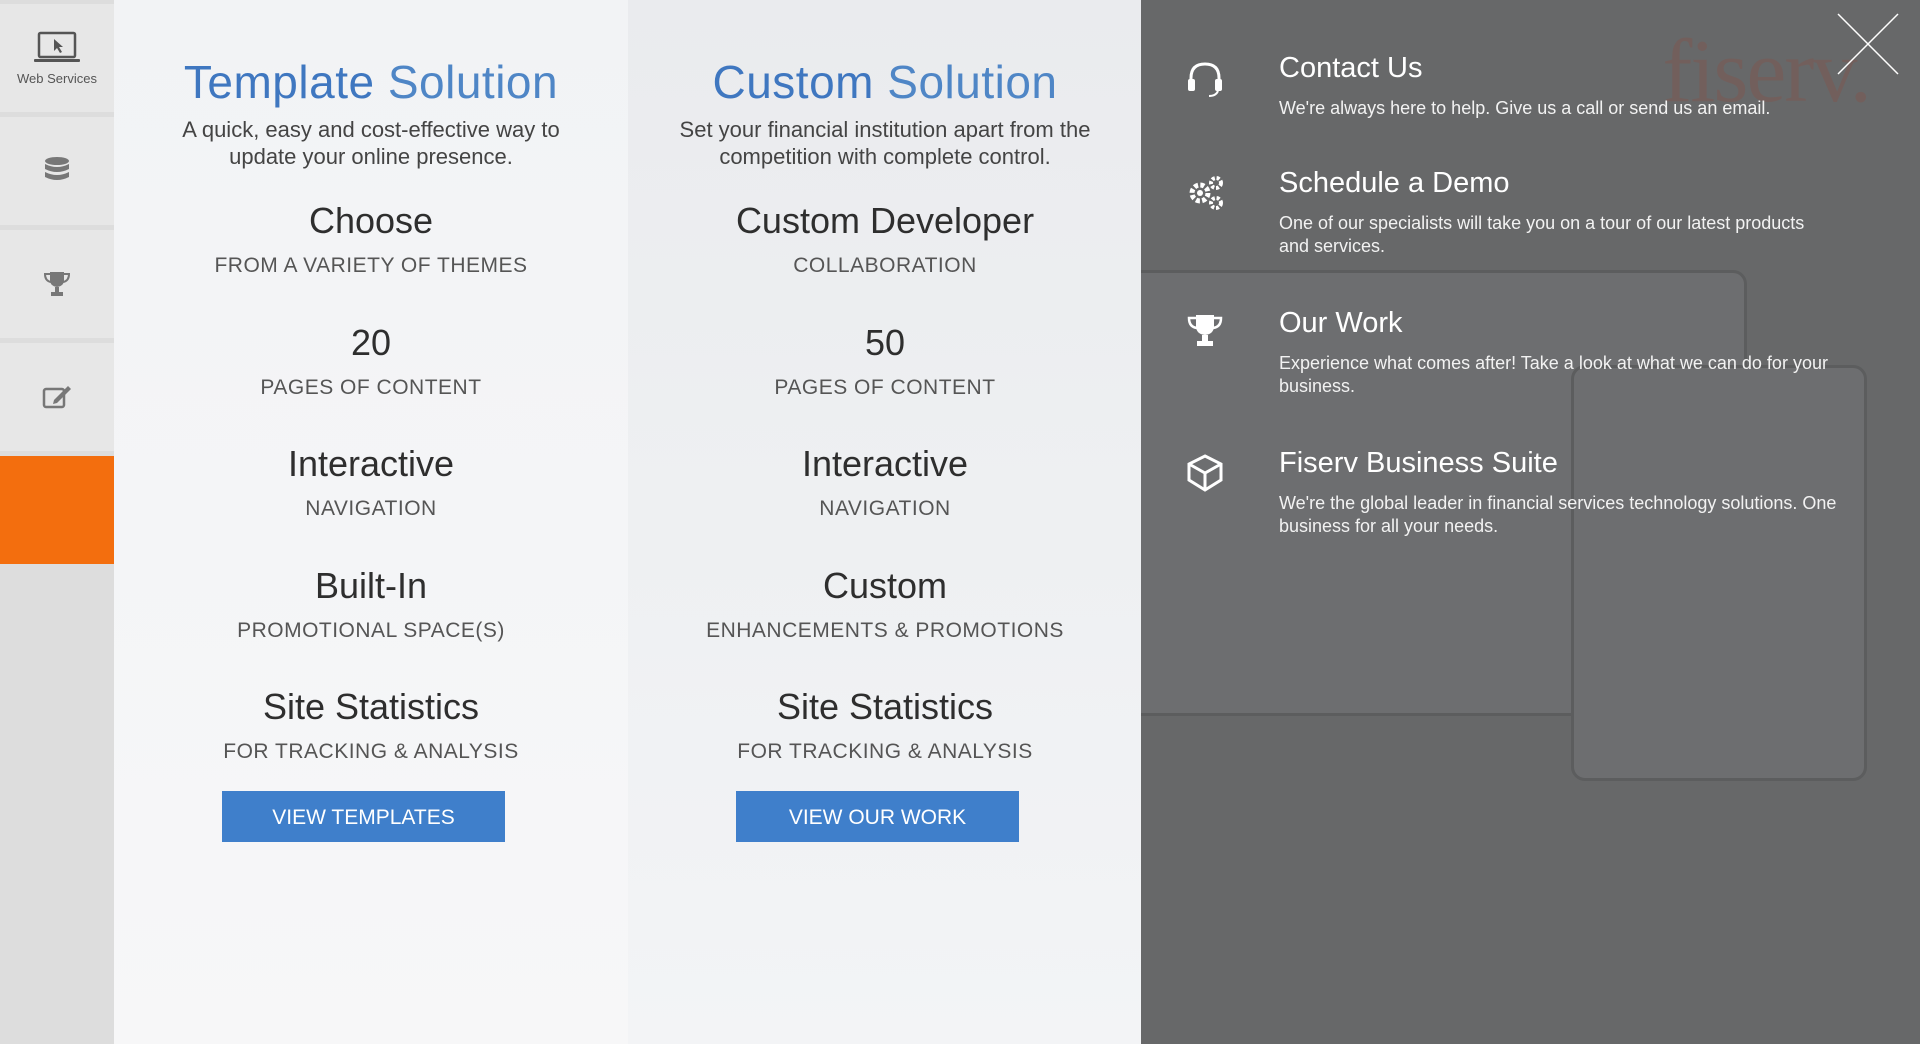 This screenshot has width=1920, height=1044. I want to click on sidebar-item-active, so click(57, 510).